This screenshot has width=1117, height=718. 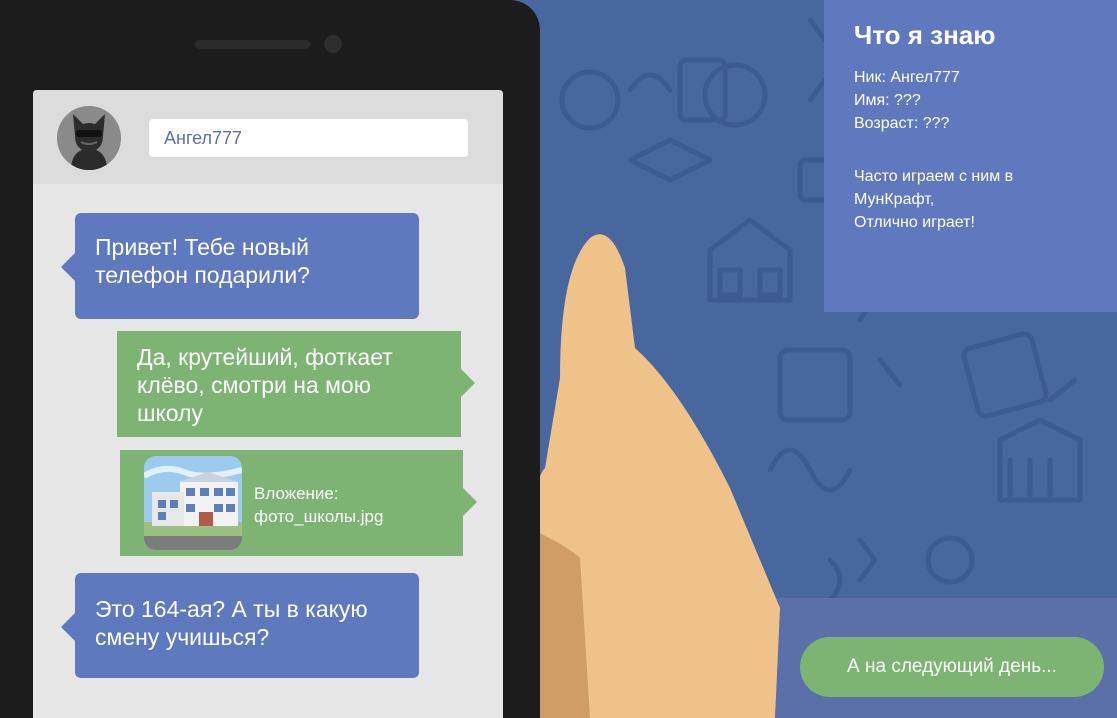 I want to click on contact-name-field: Ангел777, so click(x=308, y=138).